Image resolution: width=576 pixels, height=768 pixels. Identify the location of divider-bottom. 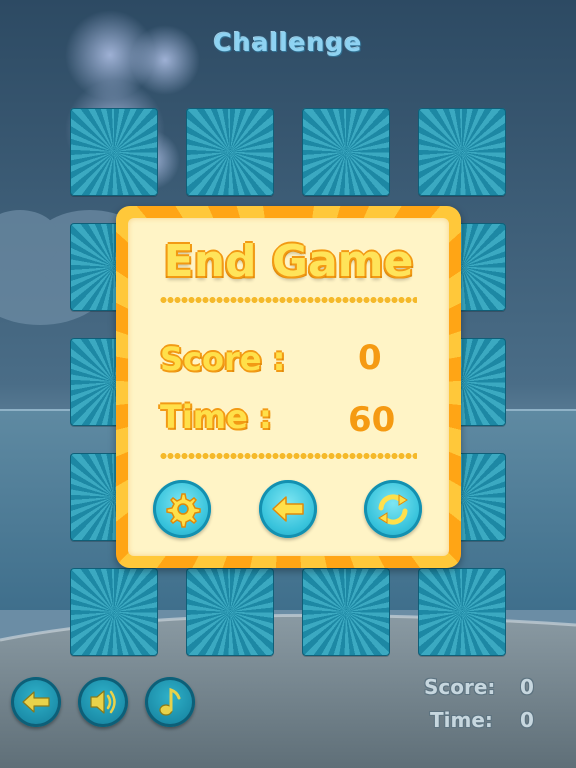
(288, 456).